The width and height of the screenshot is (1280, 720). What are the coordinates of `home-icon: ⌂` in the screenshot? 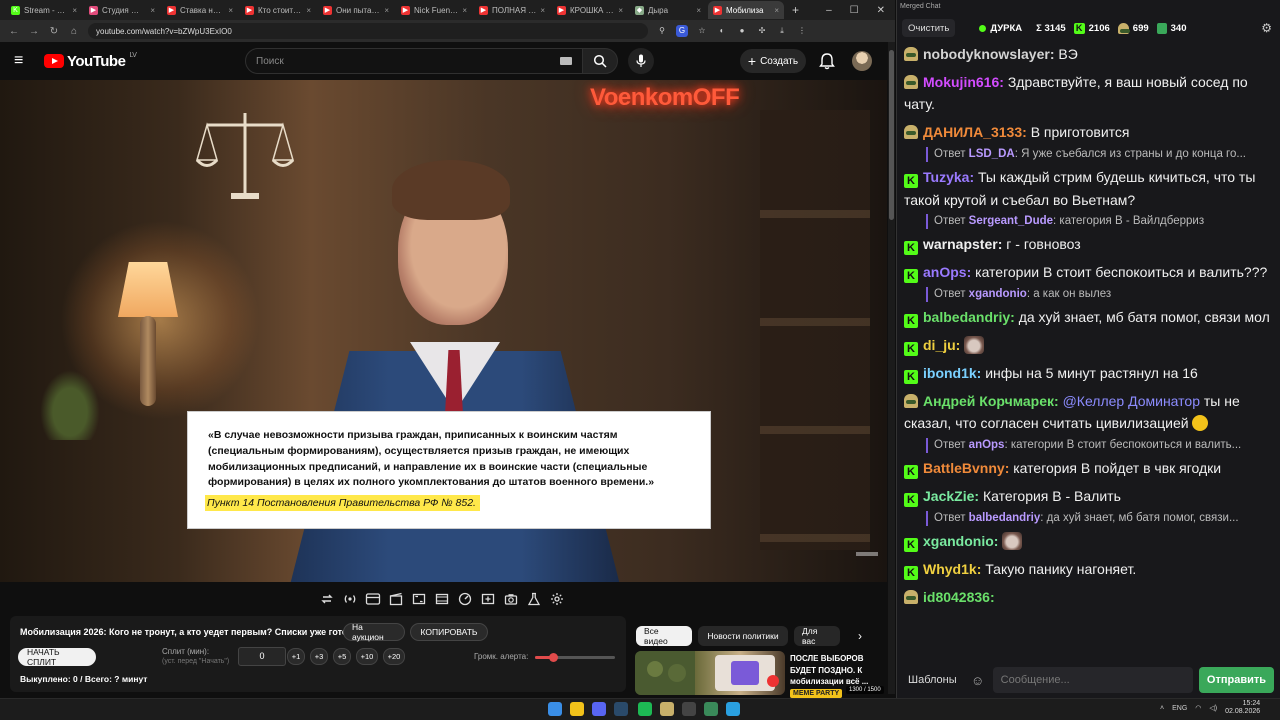 It's located at (74, 31).